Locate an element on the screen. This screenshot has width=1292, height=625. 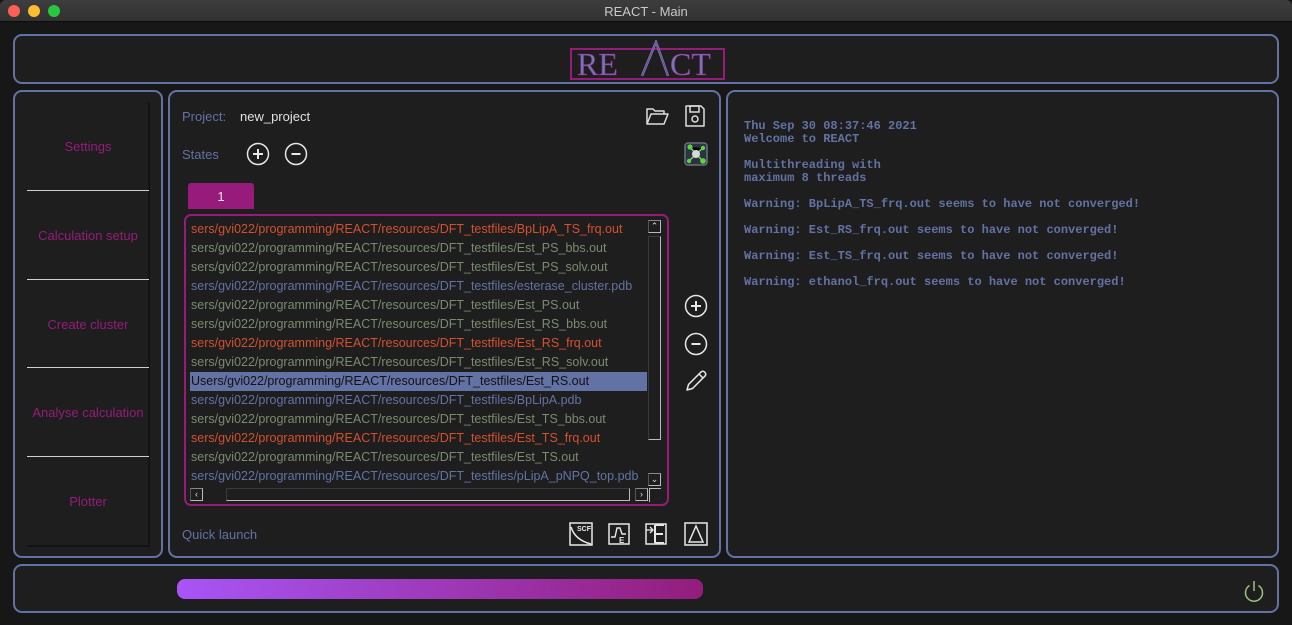
delta-icon is located at coordinates (696, 534).